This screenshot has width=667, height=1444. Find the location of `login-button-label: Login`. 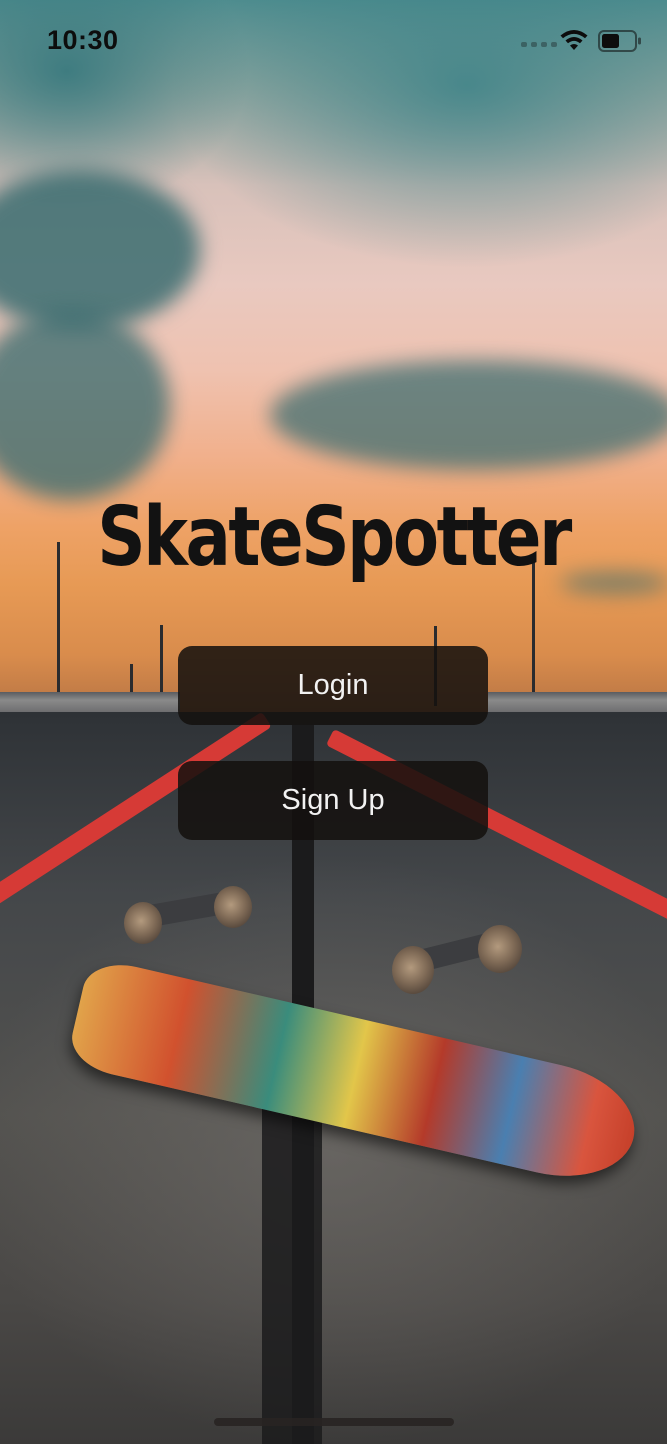

login-button-label: Login is located at coordinates (333, 685).